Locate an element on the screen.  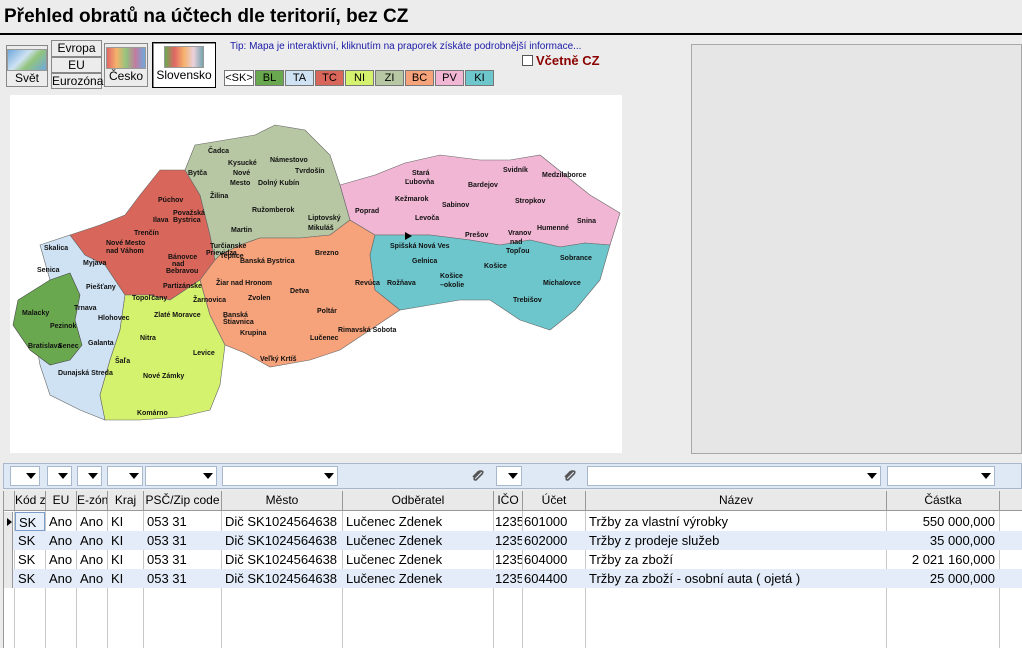
svg-text: Turčianske is located at coordinates (228, 246).